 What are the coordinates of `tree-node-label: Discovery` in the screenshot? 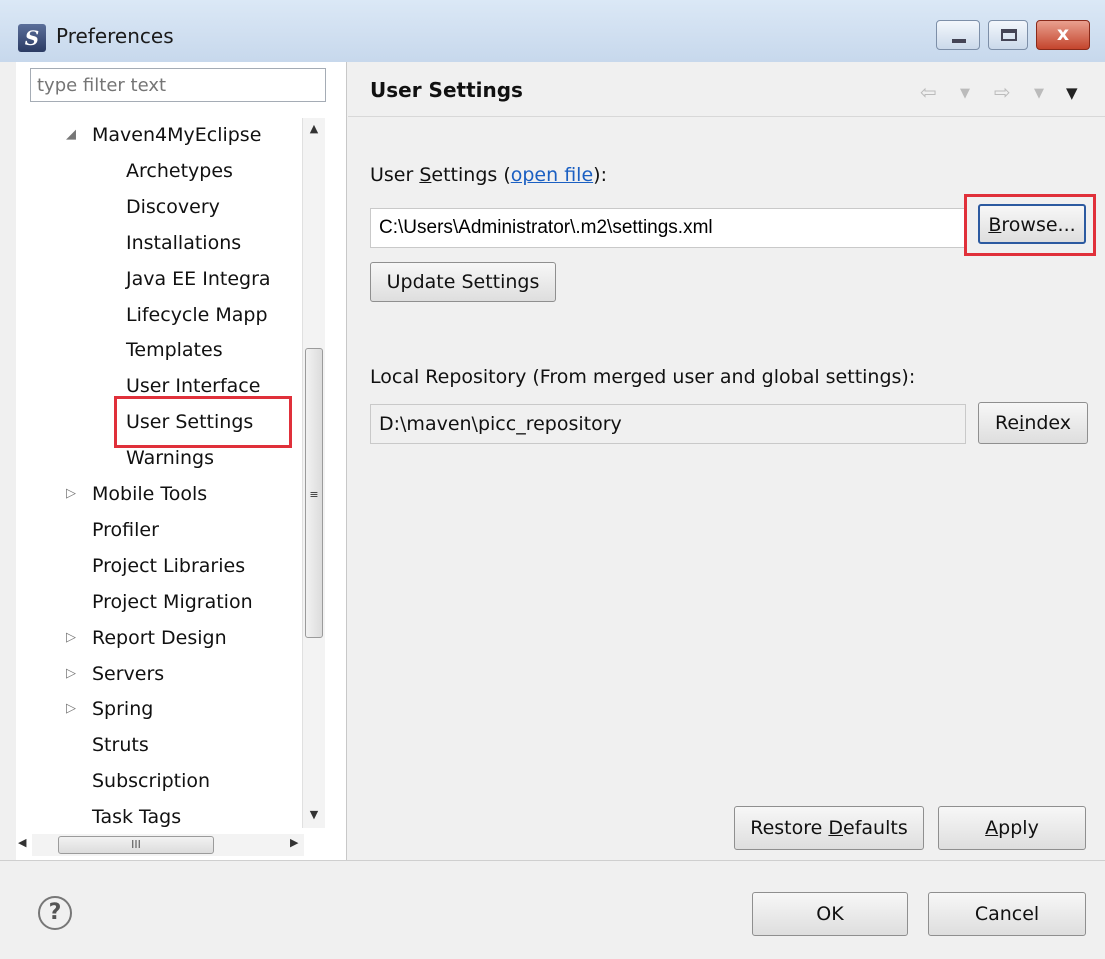 It's located at (173, 206).